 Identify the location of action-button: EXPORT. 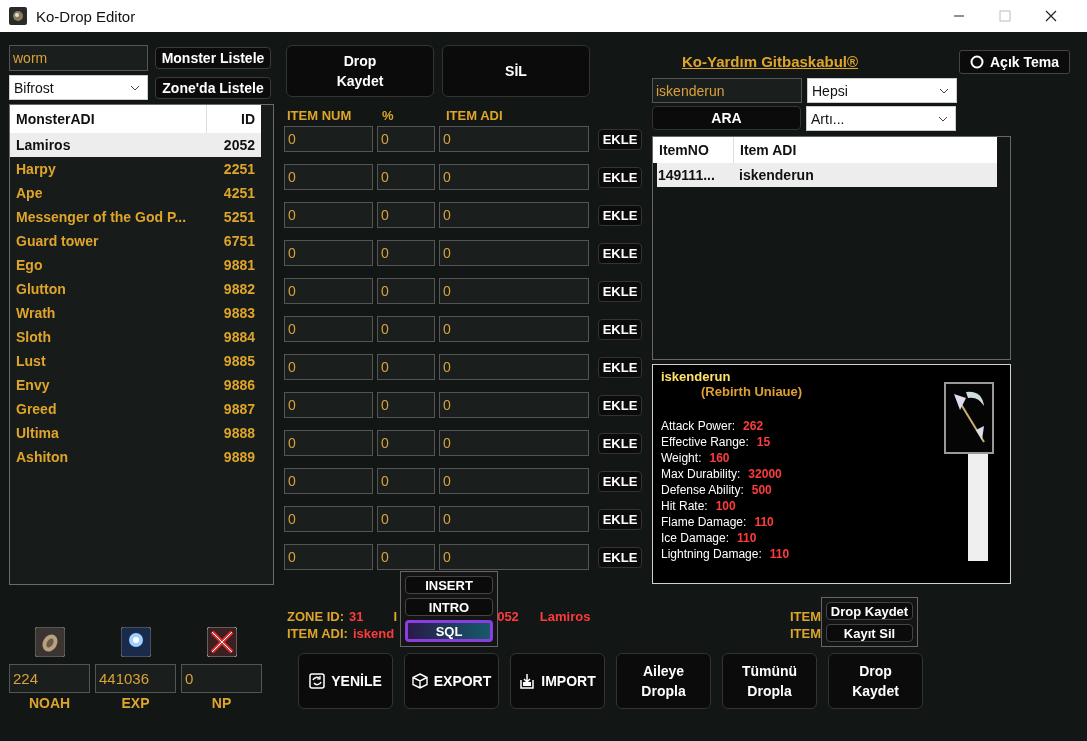
(451, 681).